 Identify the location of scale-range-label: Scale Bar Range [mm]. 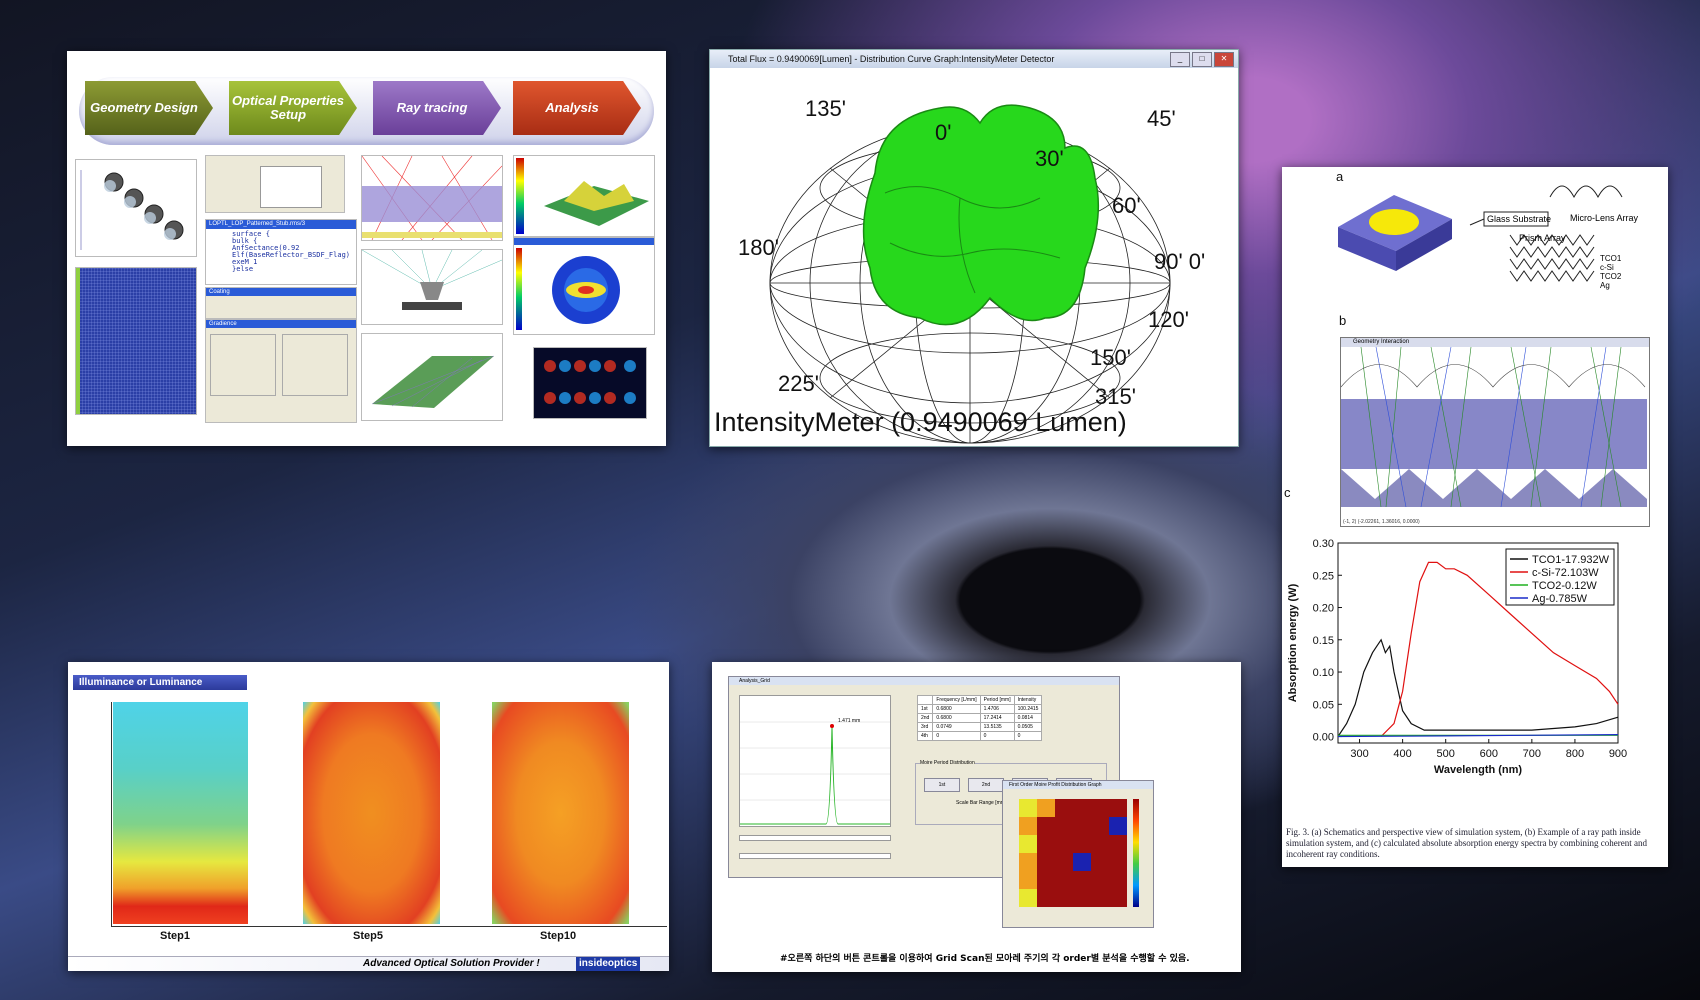
(981, 803).